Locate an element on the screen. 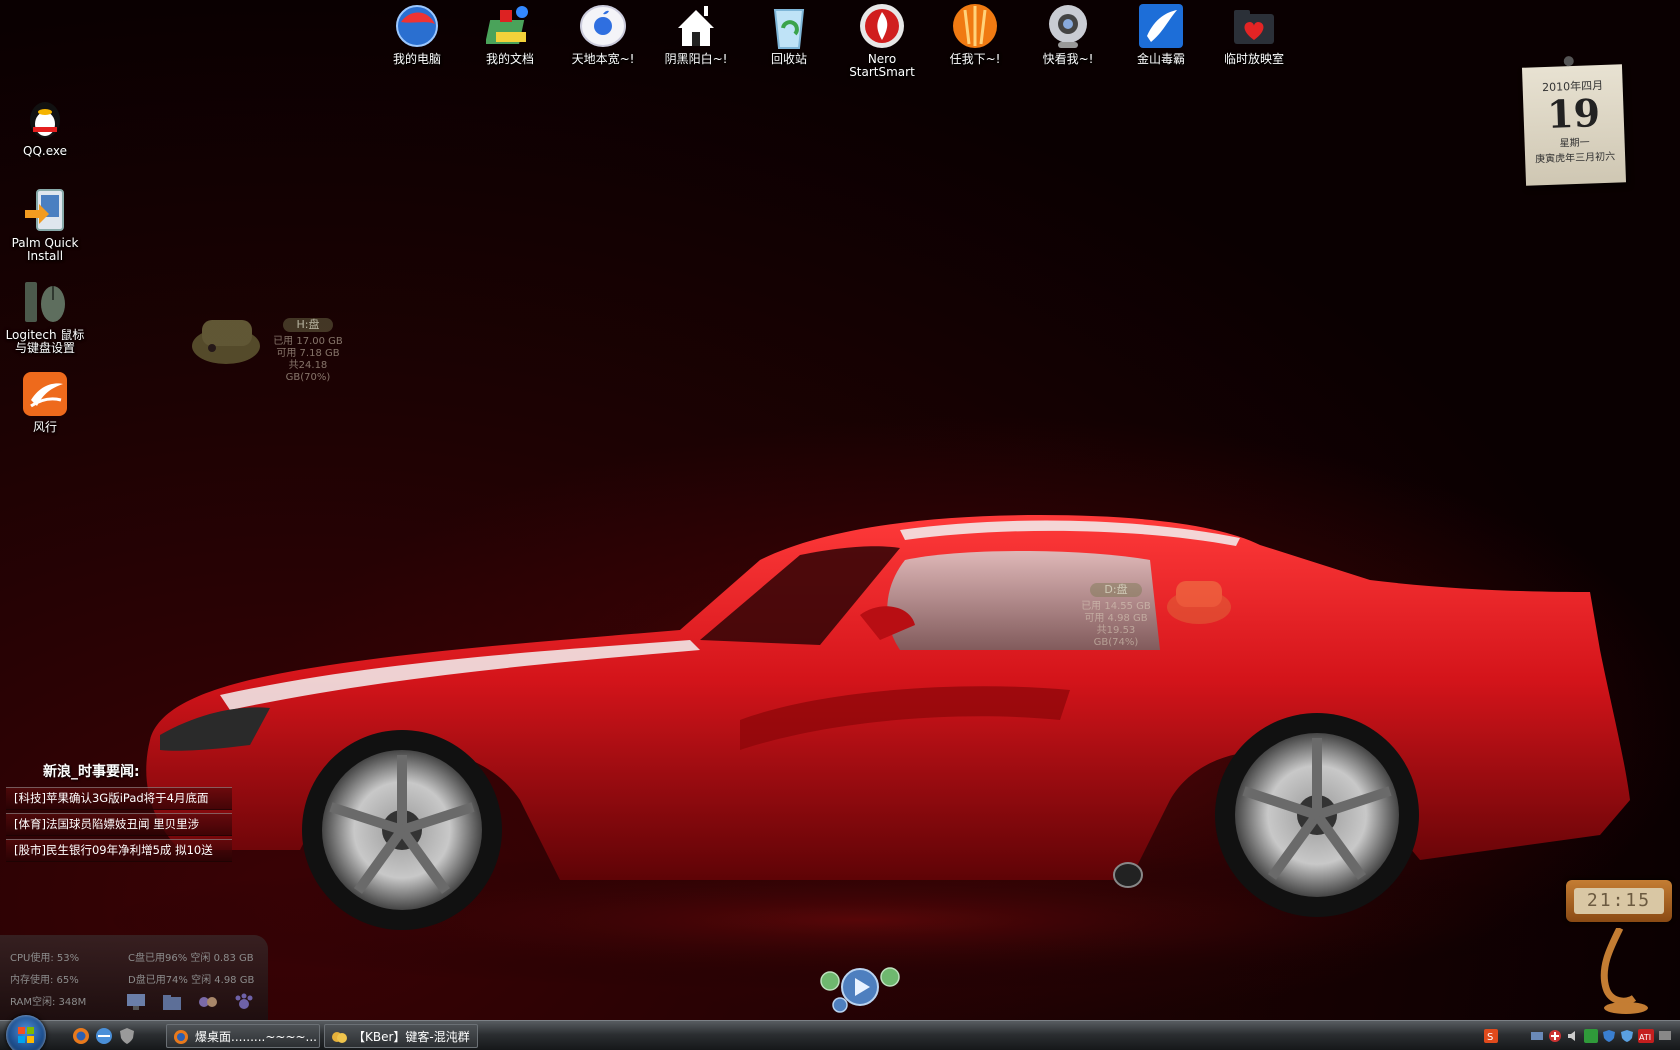 The width and height of the screenshot is (1680, 1050). disk-d-used: 已用 14.55 GB is located at coordinates (1116, 606).